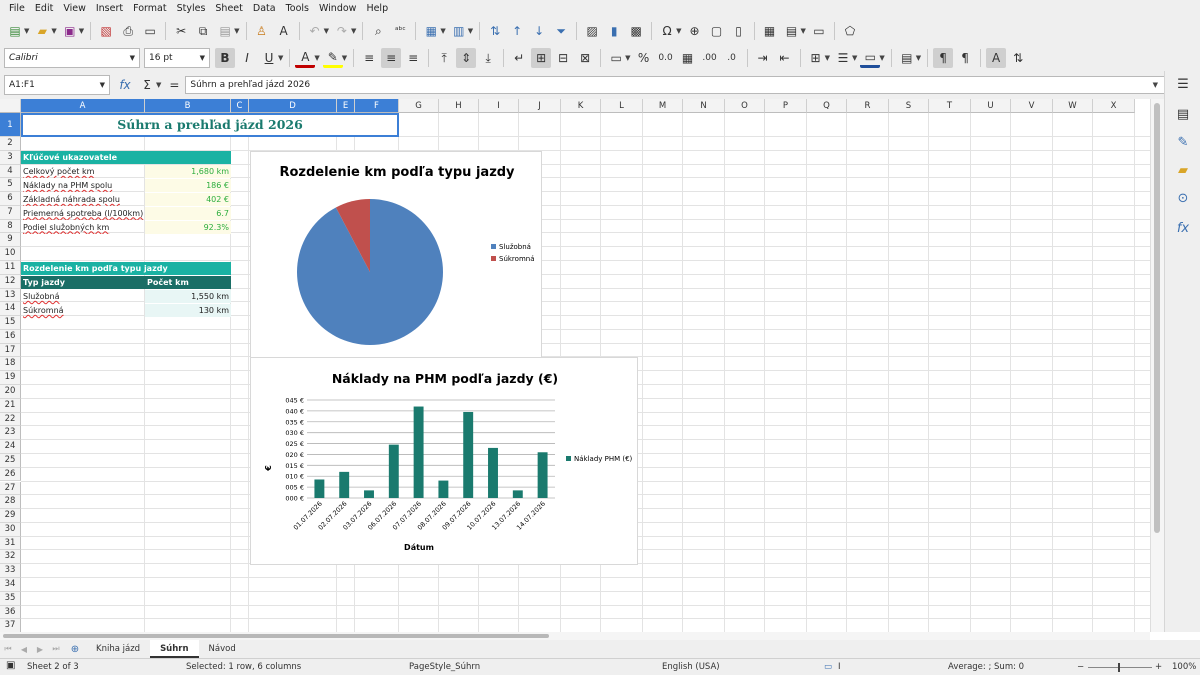 The image size is (1200, 675). What do you see at coordinates (488, 58) in the screenshot?
I see `align-bottom-icon: ⤓` at bounding box center [488, 58].